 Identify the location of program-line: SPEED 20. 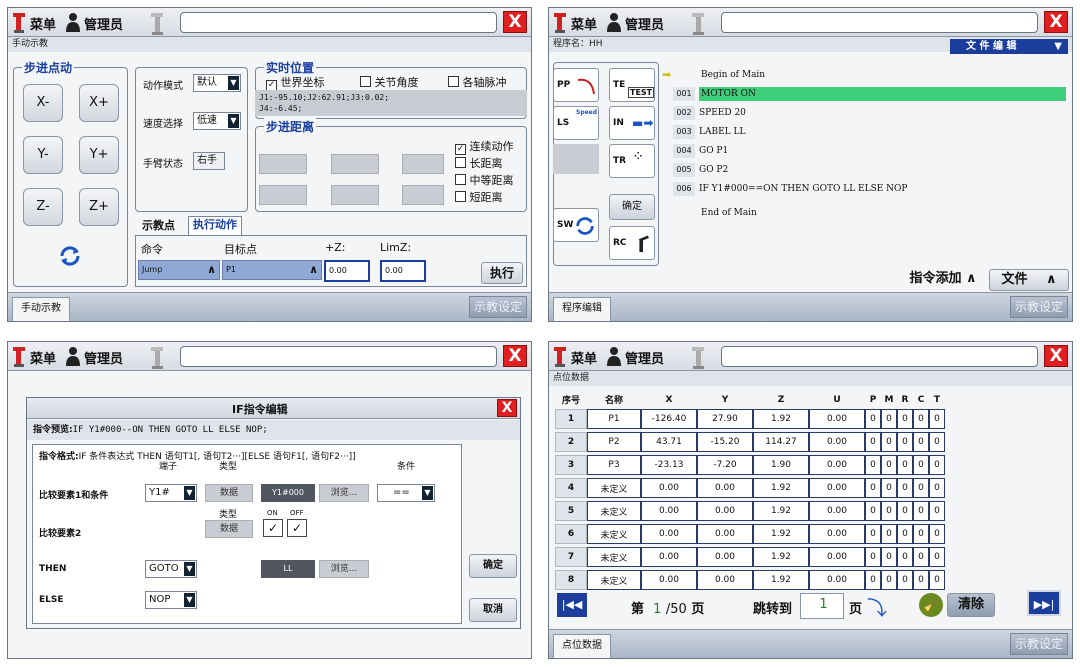
(722, 113).